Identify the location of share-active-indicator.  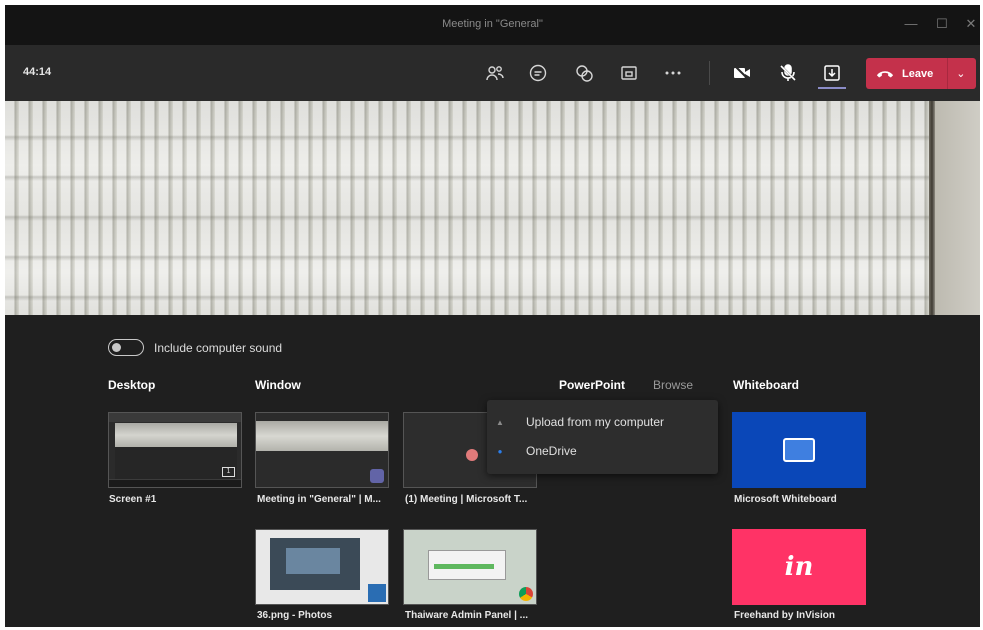
(832, 88).